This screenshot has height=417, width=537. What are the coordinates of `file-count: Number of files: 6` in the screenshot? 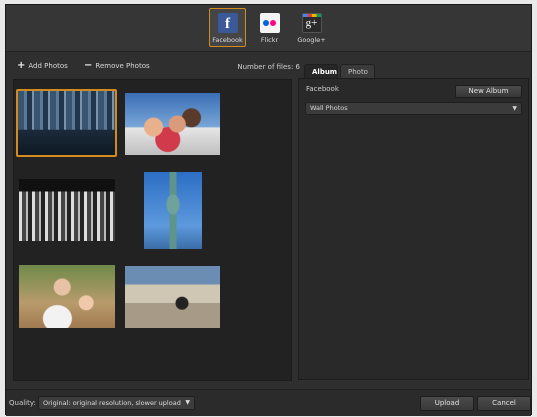 It's located at (268, 67).